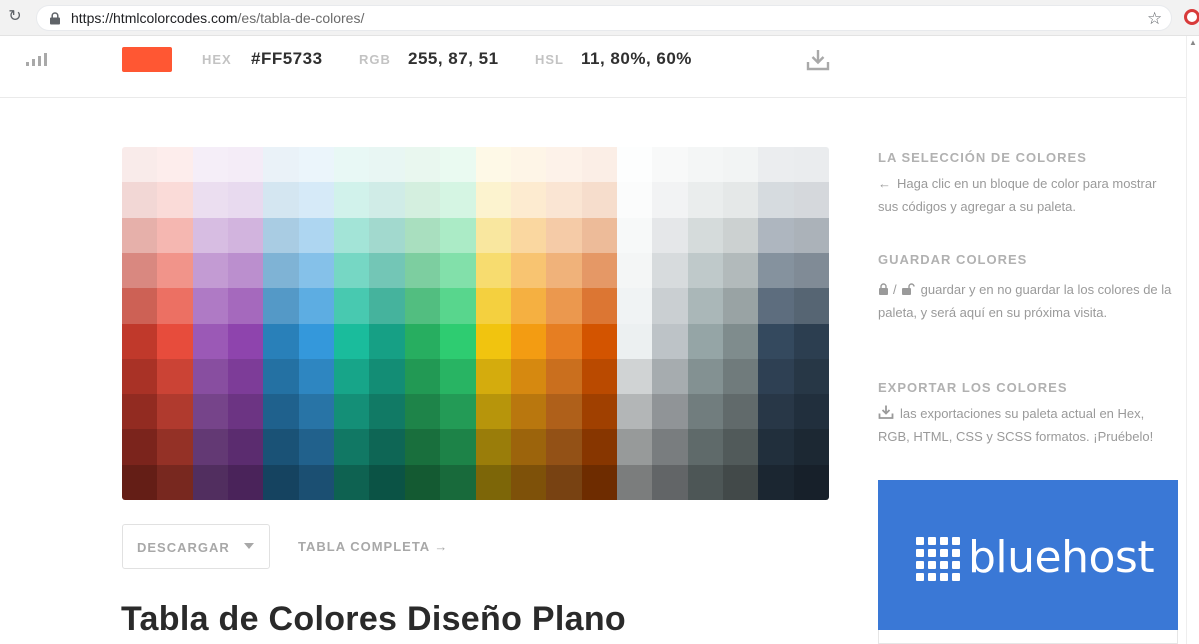  Describe the element at coordinates (196, 546) in the screenshot. I see `descargar-dropdown: DESCARGAR` at that location.